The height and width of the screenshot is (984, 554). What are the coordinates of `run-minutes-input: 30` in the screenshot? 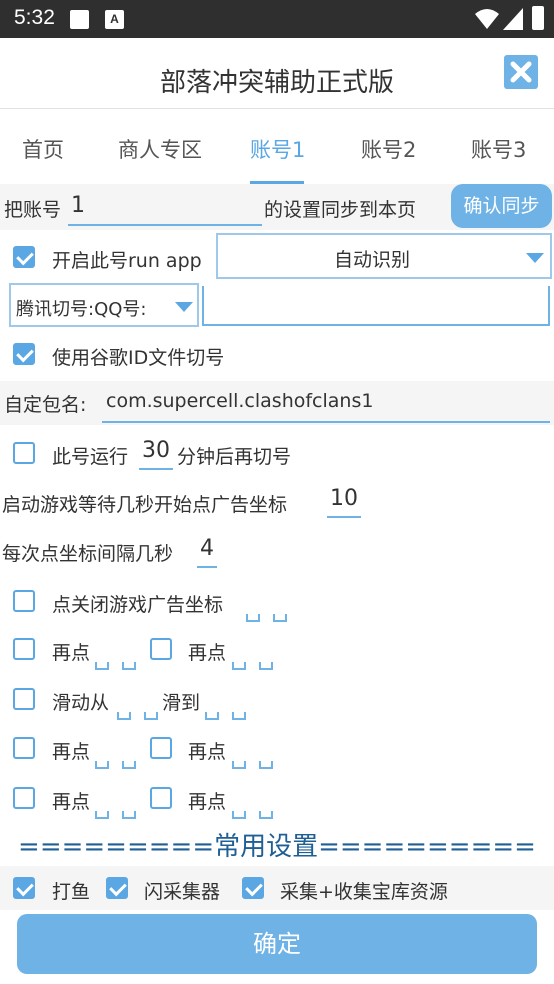 It's located at (156, 453).